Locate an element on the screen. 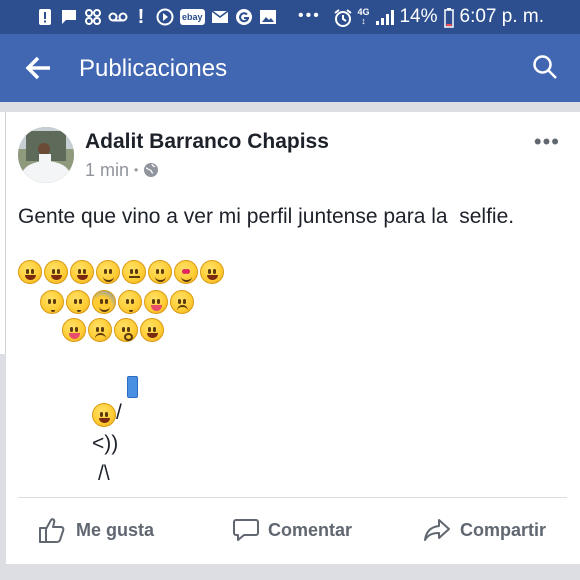 This screenshot has width=580, height=580. unamused-emoji is located at coordinates (182, 302).